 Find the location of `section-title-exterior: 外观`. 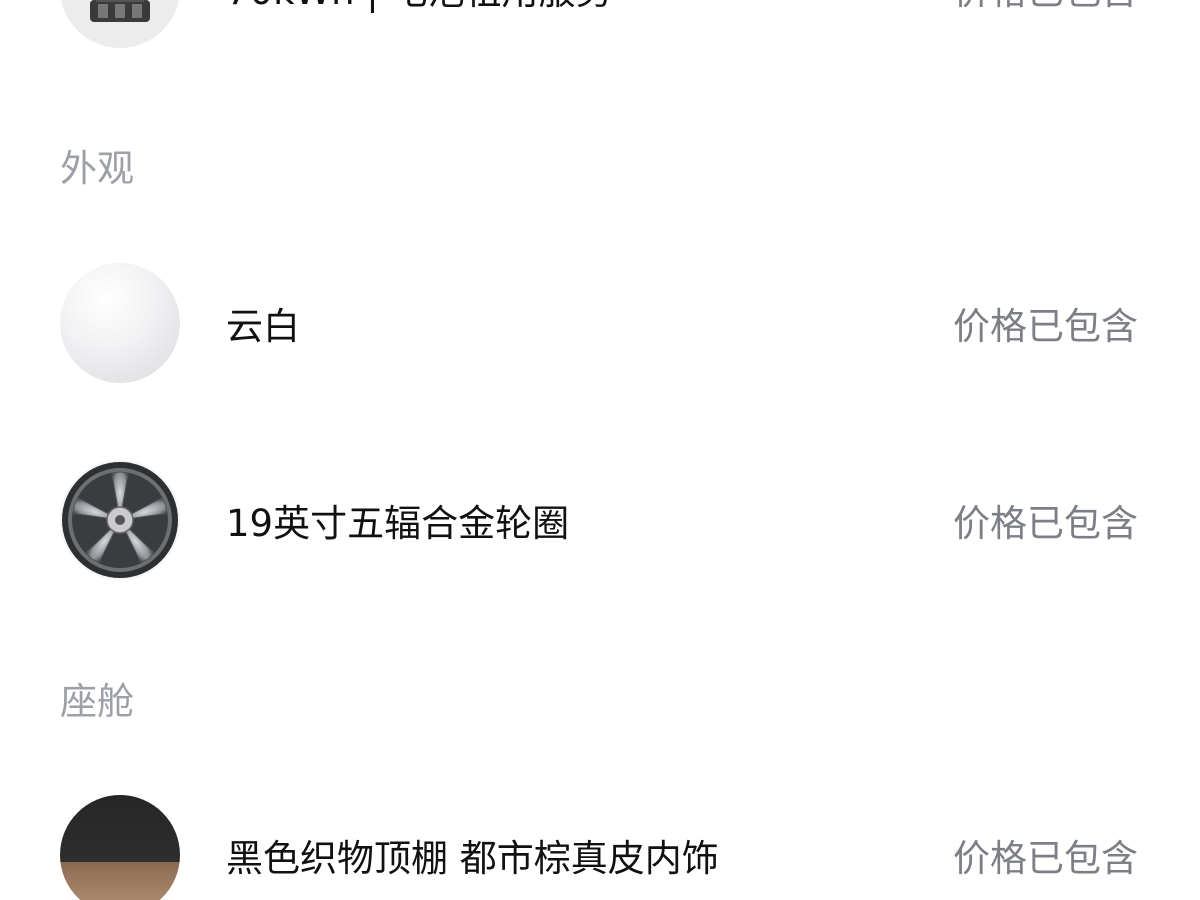

section-title-exterior: 外观 is located at coordinates (97, 168).